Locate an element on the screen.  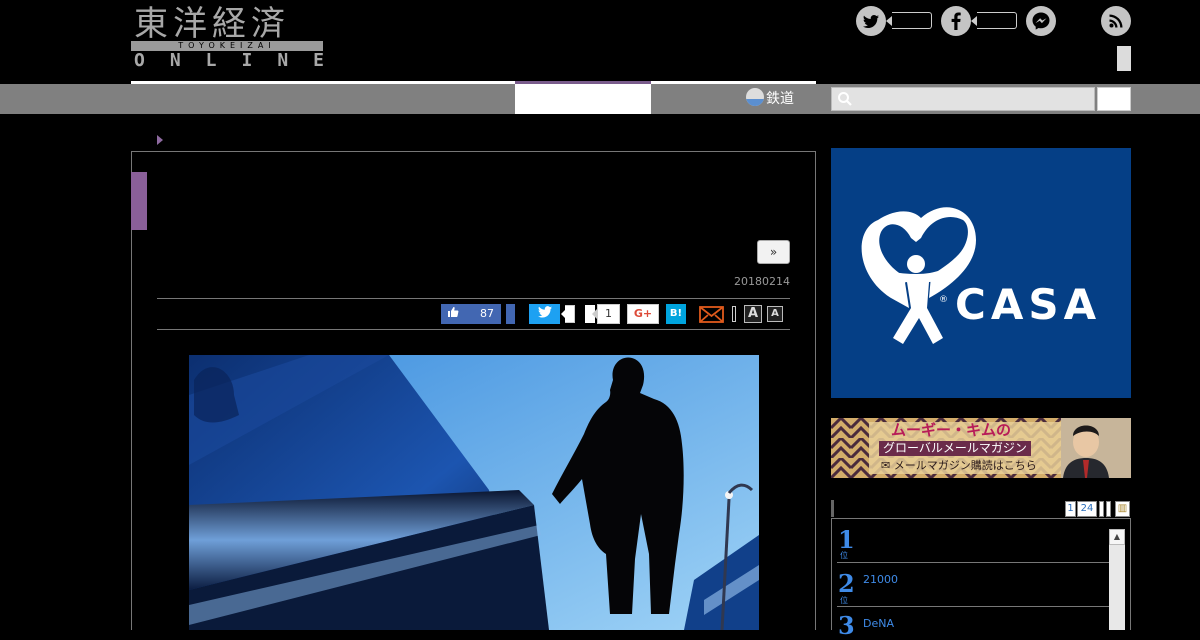
casa-registered-mark: ® is located at coordinates (943, 300).